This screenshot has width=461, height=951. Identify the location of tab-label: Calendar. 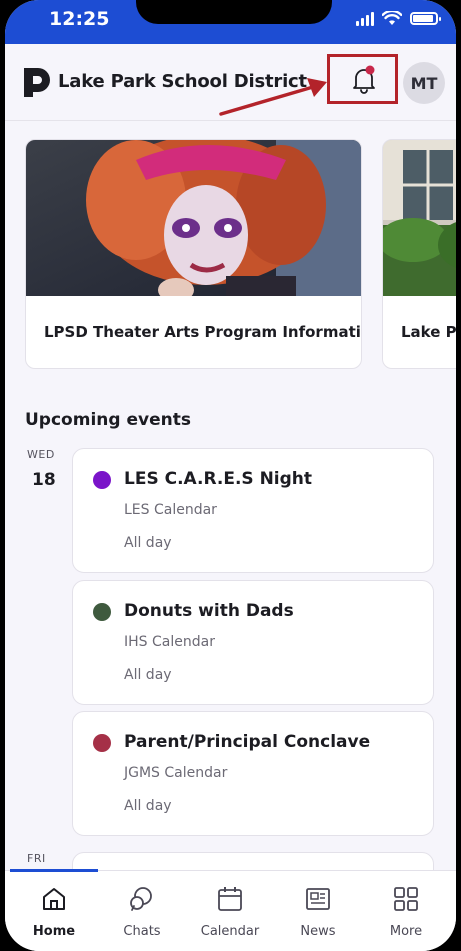
(230, 931).